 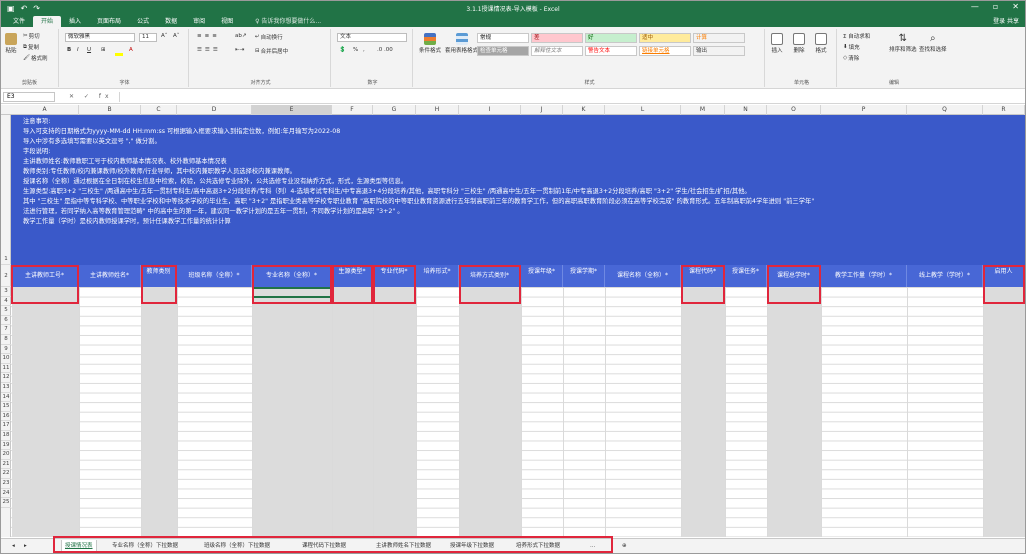 I want to click on formula-input, so click(x=571, y=96).